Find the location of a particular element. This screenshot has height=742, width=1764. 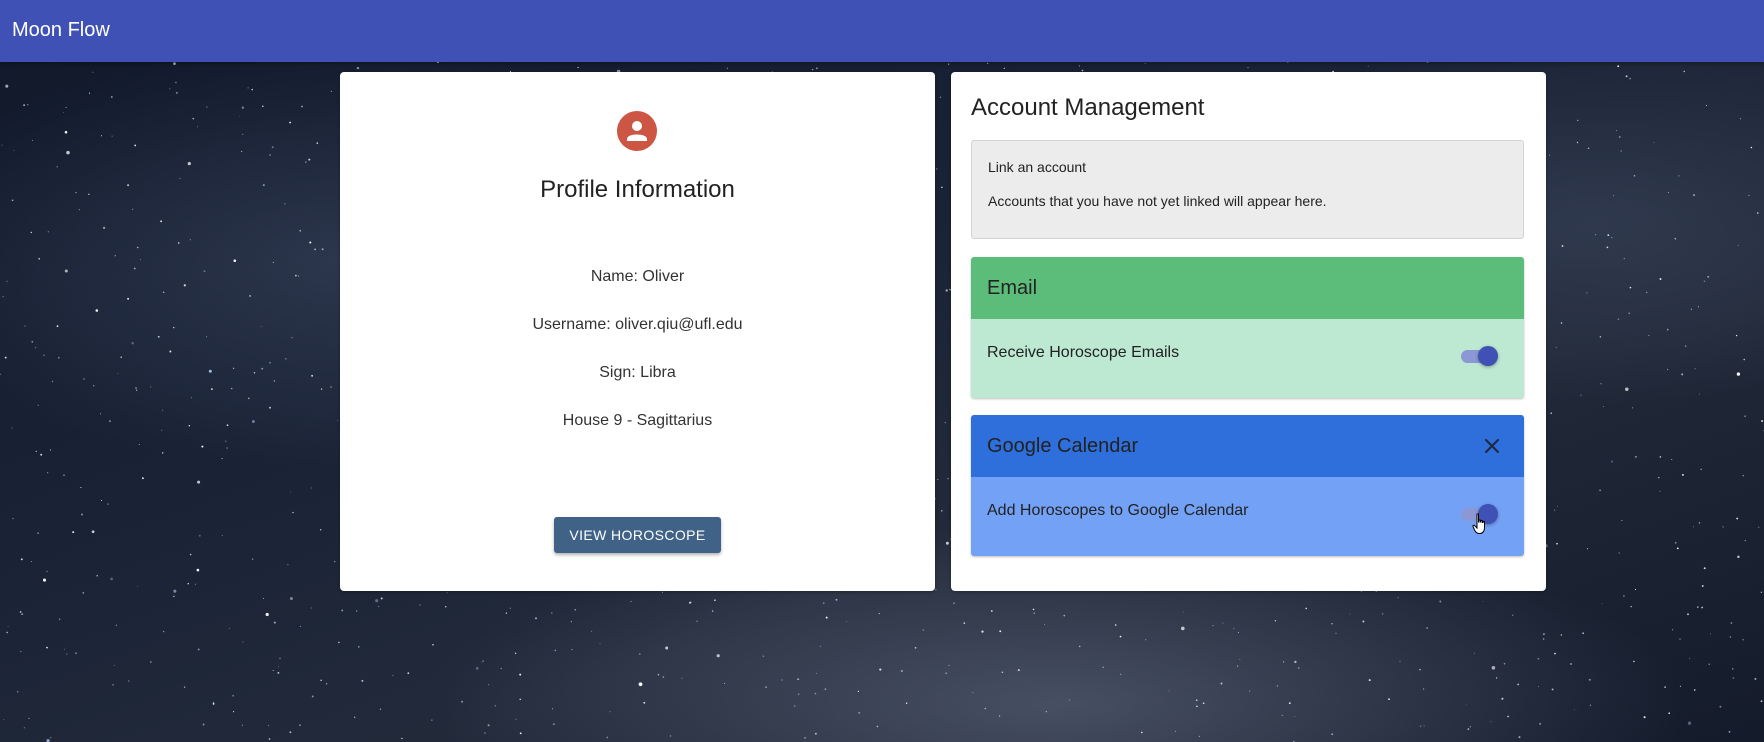

add-to-calendar-label: Add Horoscopes to Google Calendar is located at coordinates (1118, 510).